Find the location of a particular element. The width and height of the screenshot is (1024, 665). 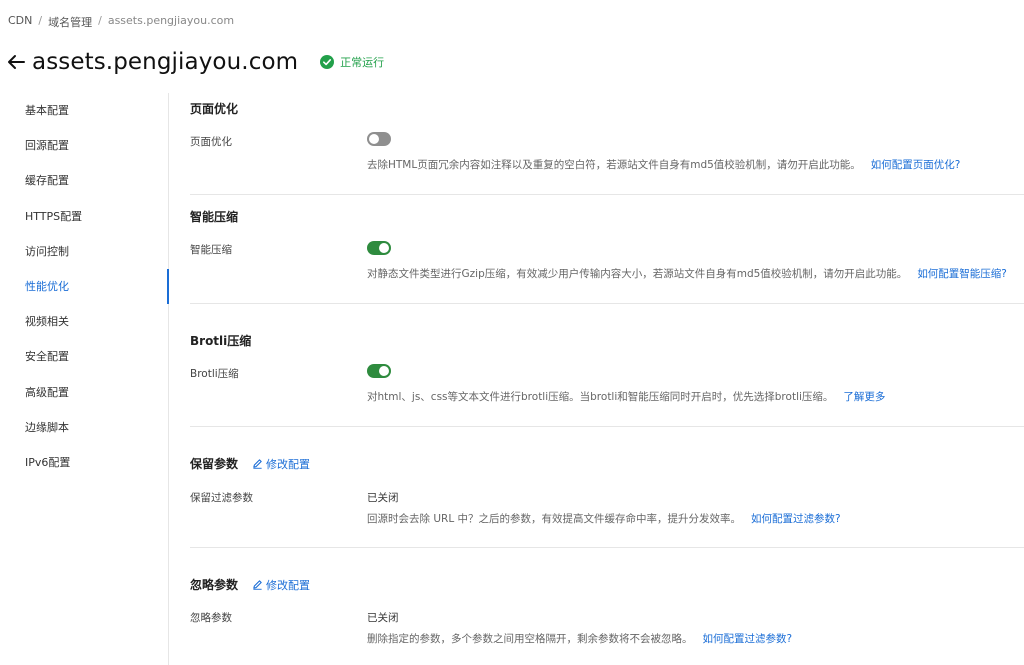

sidebar-item-cache: 缓存配置 is located at coordinates (84, 180).